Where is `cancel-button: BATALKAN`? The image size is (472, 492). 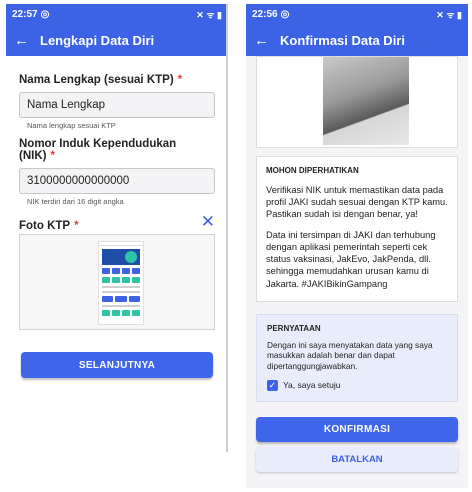 cancel-button: BATALKAN is located at coordinates (357, 459).